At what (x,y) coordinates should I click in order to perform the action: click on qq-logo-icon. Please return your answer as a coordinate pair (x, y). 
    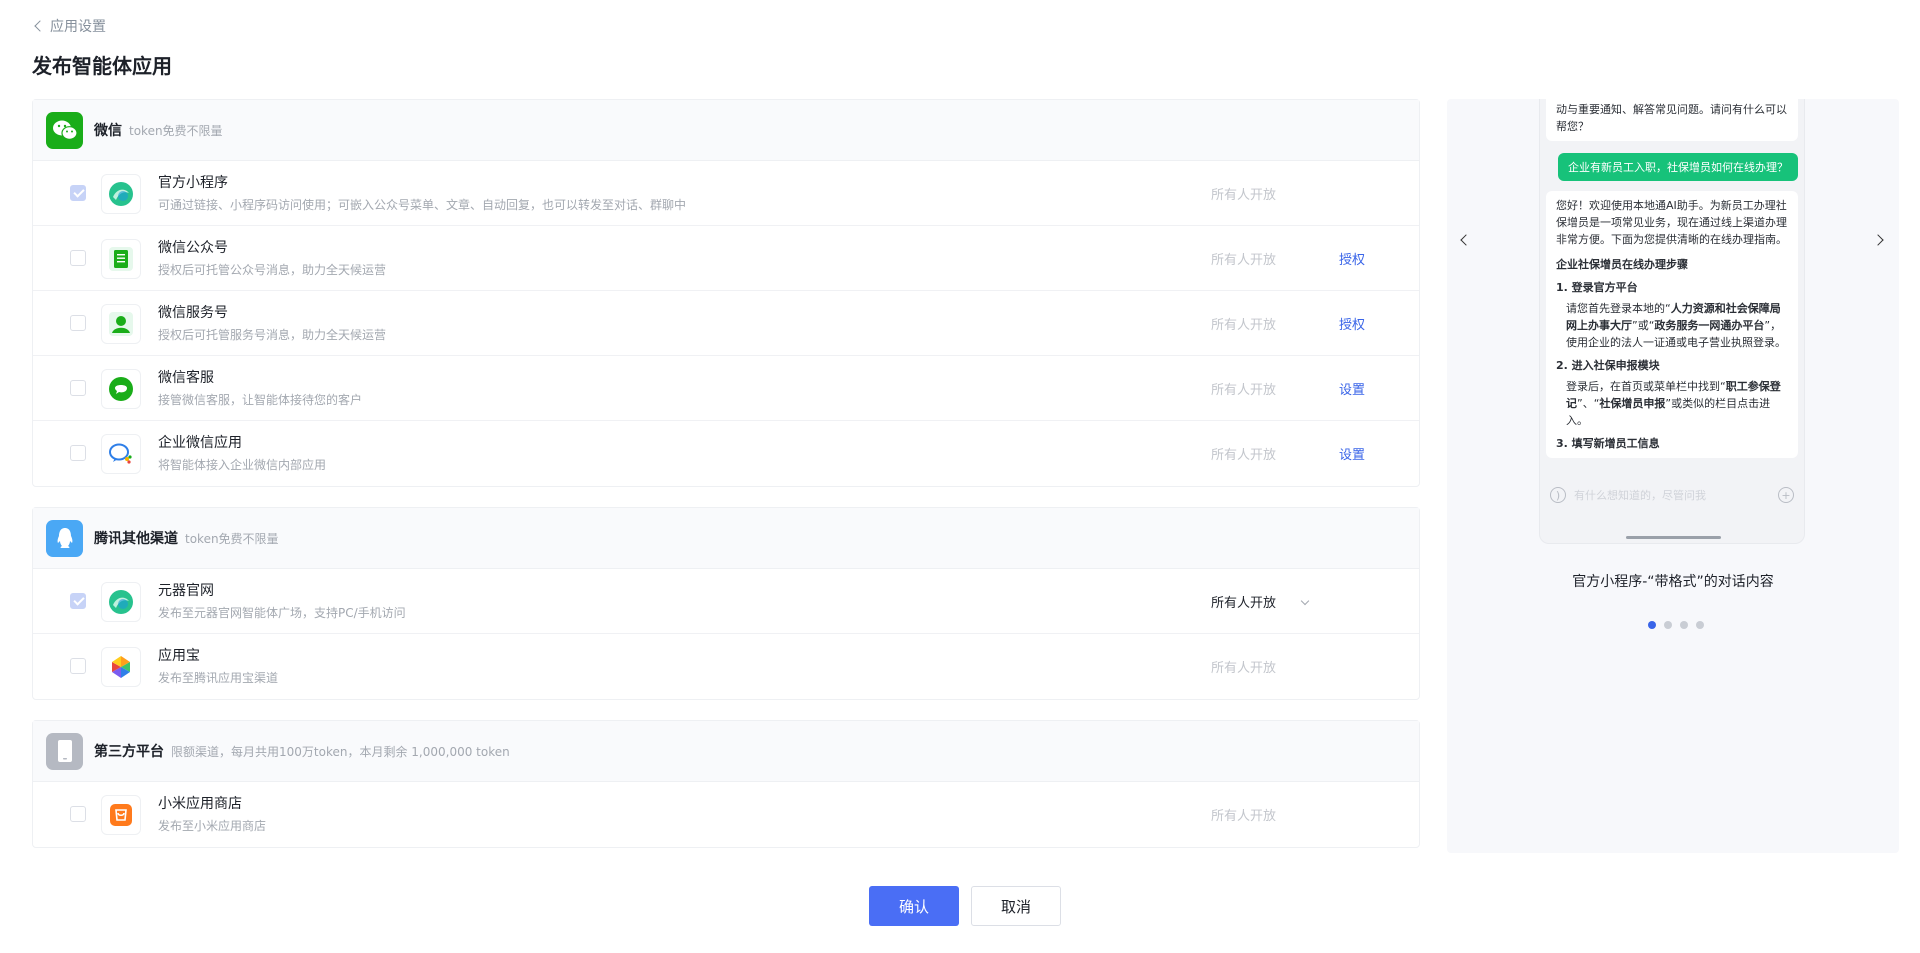
    Looking at the image, I should click on (64, 538).